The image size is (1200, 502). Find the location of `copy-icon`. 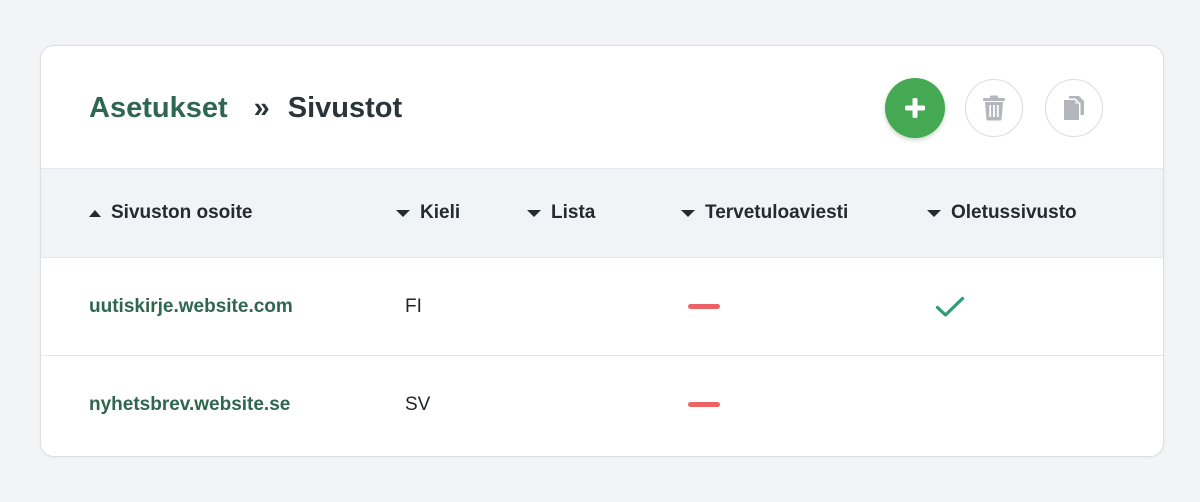

copy-icon is located at coordinates (1074, 108).